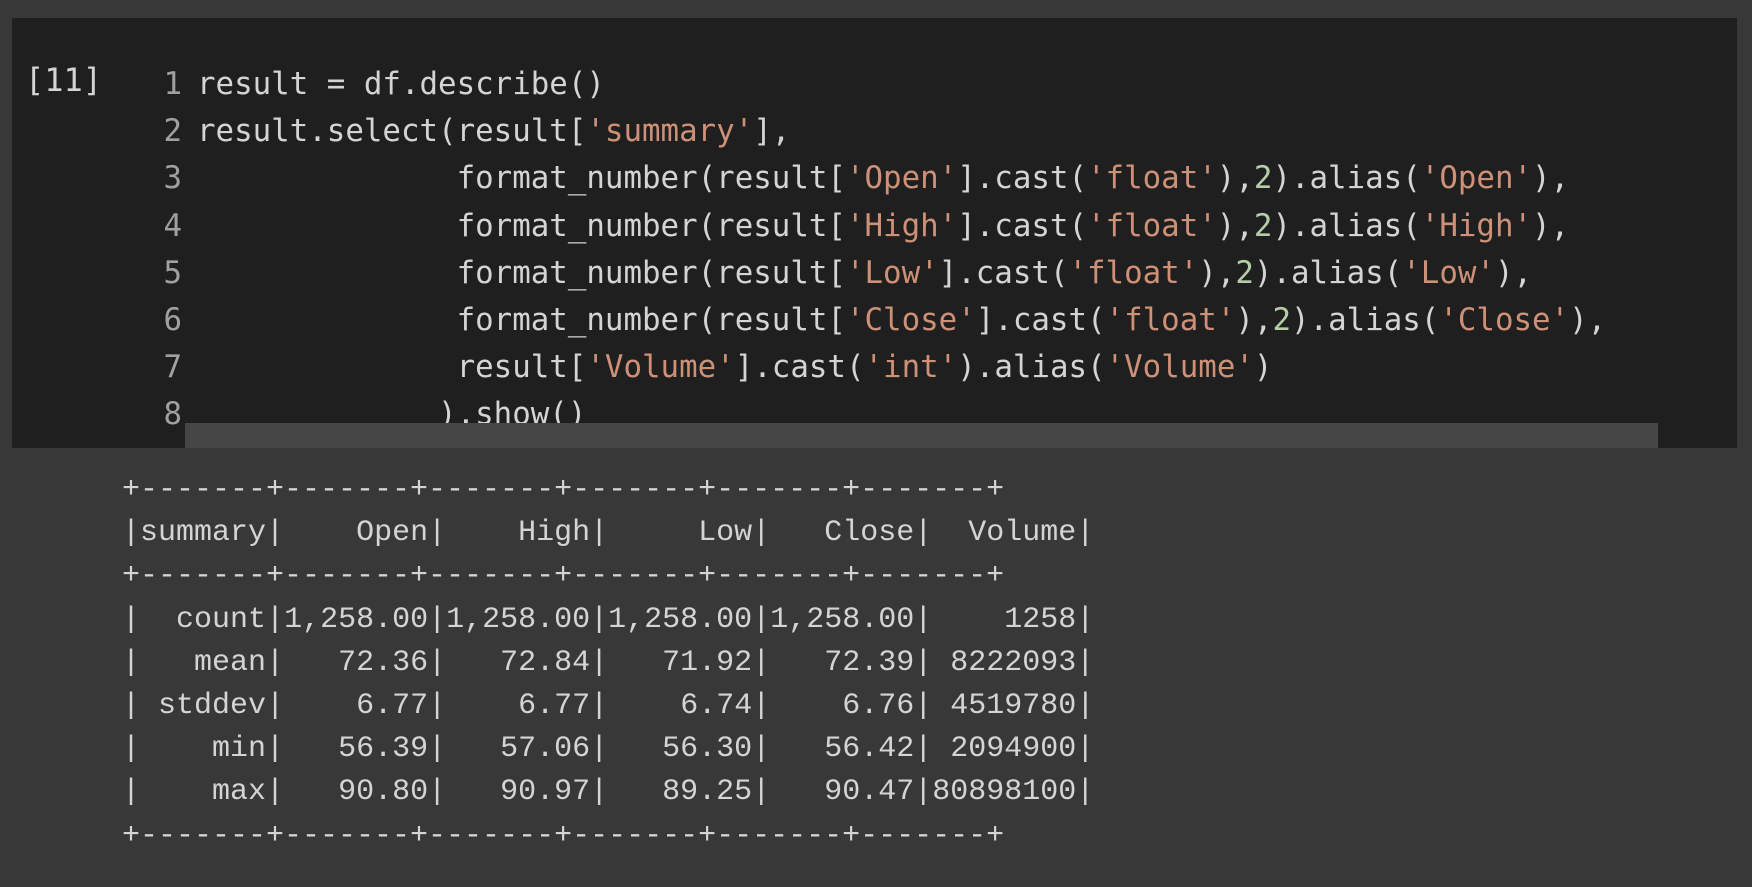  Describe the element at coordinates (716, 706) in the screenshot. I see `table-cell: 6.74` at that location.